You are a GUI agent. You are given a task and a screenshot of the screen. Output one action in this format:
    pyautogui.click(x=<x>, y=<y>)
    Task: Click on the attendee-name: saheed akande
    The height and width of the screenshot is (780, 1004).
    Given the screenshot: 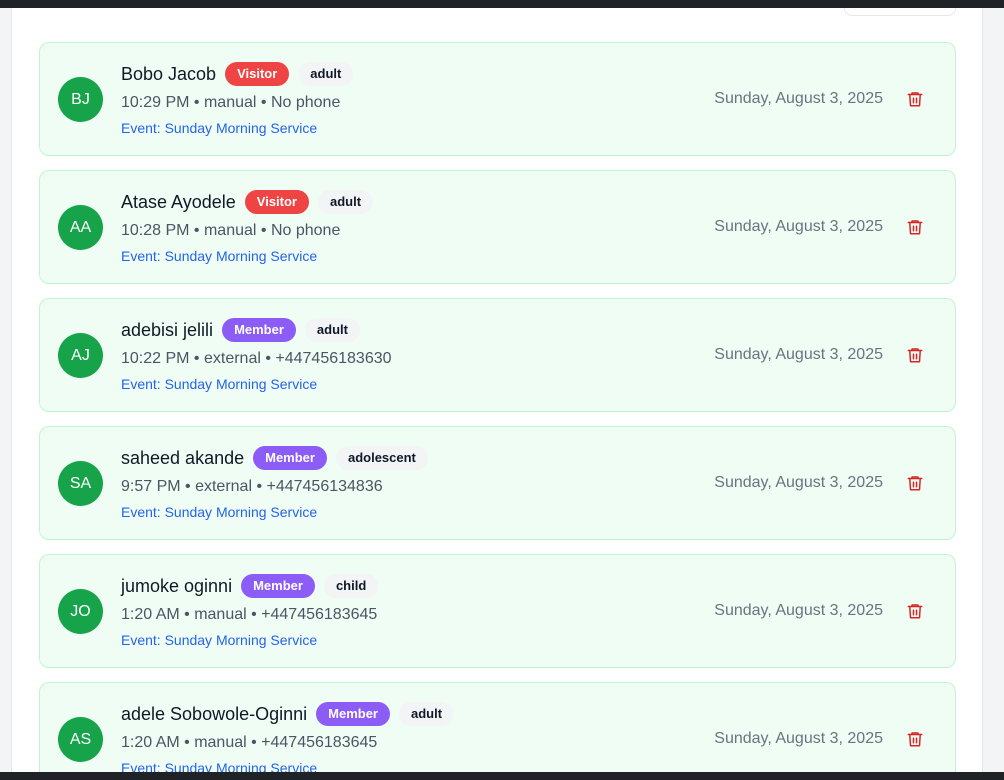 What is the action you would take?
    pyautogui.click(x=183, y=457)
    